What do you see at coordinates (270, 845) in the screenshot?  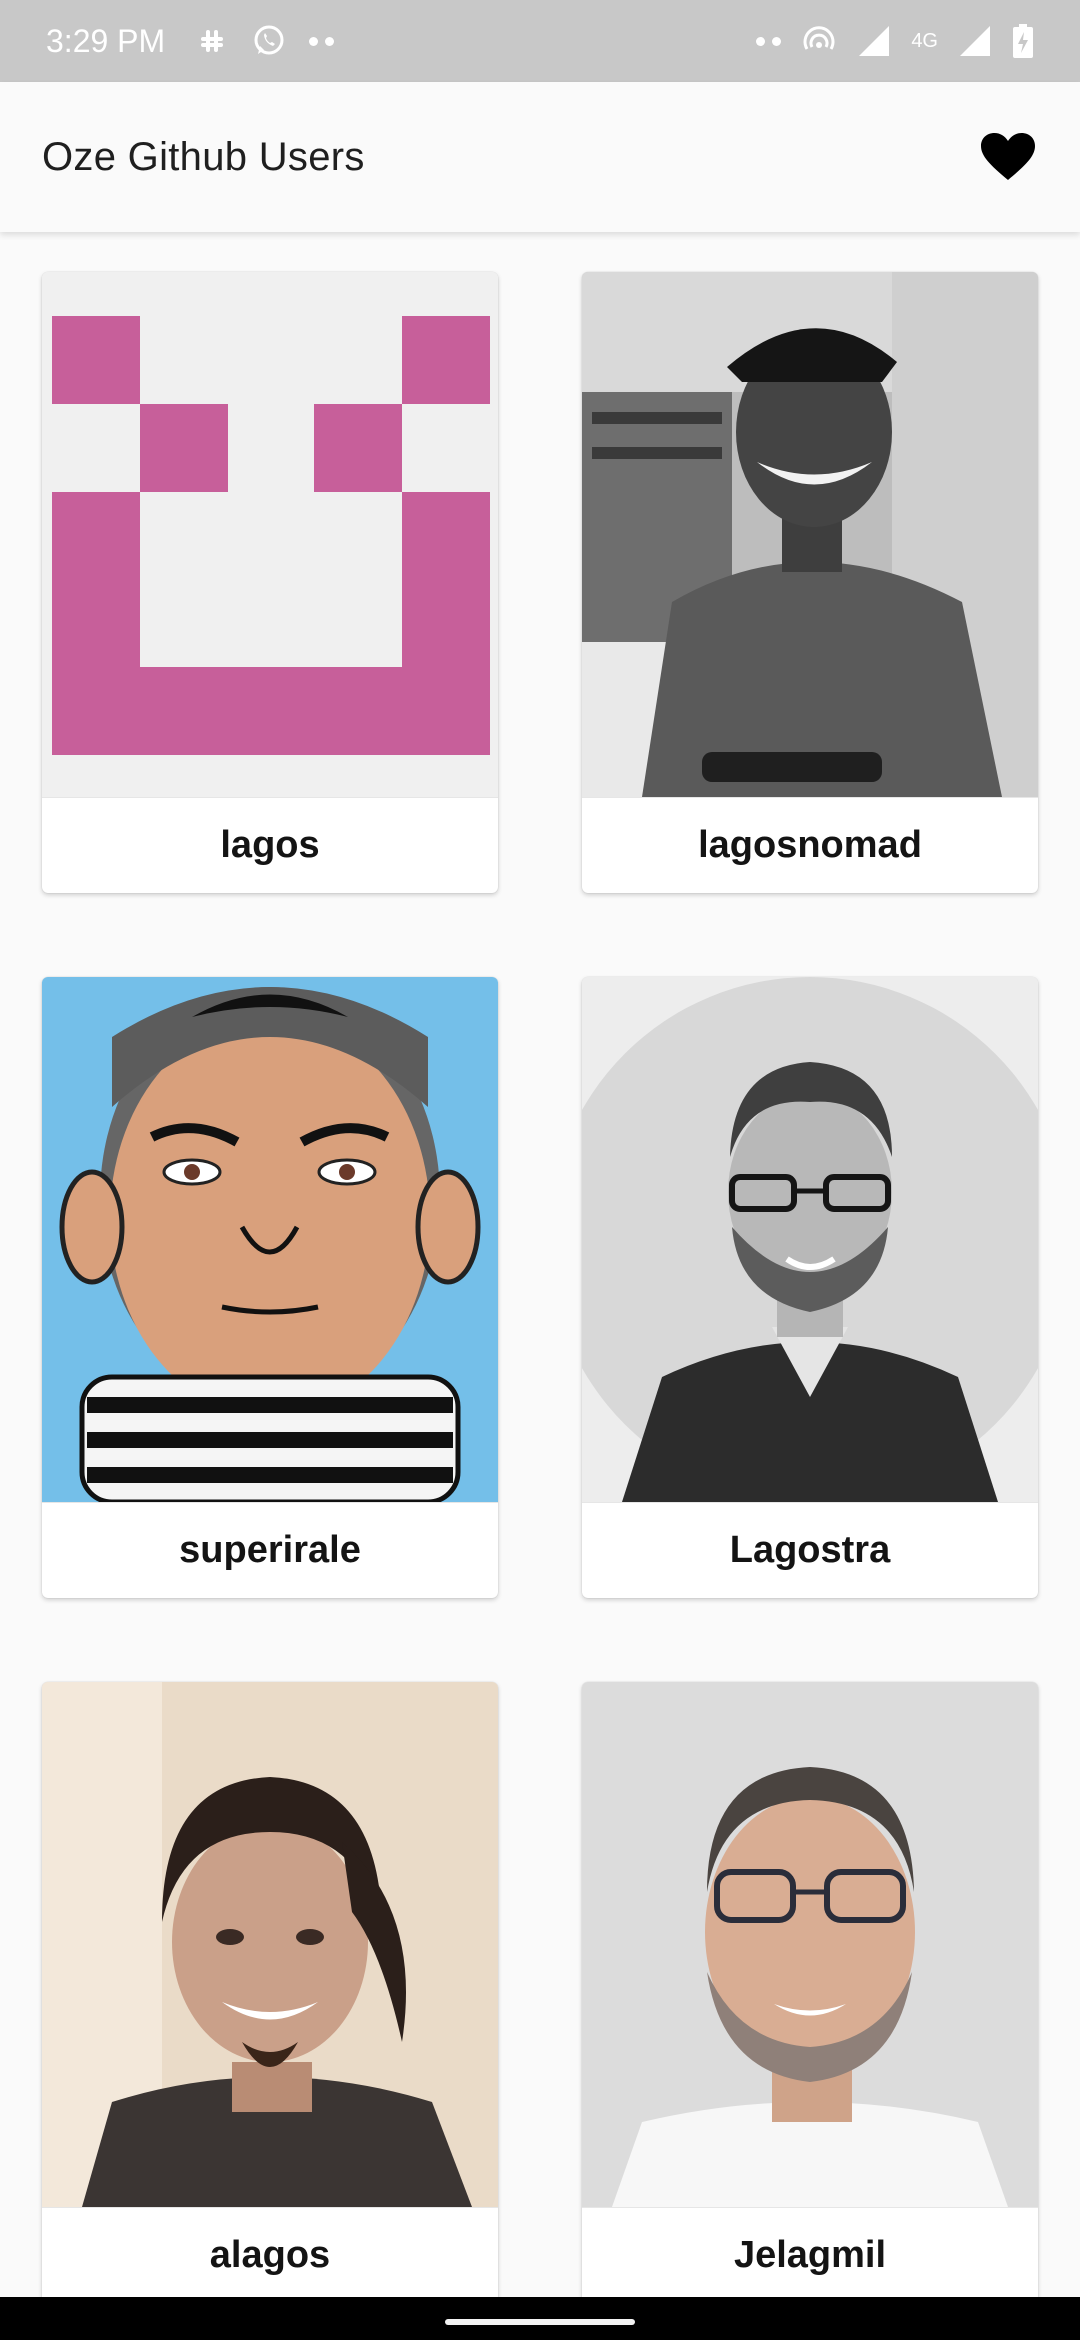 I see `user-login: lagos` at bounding box center [270, 845].